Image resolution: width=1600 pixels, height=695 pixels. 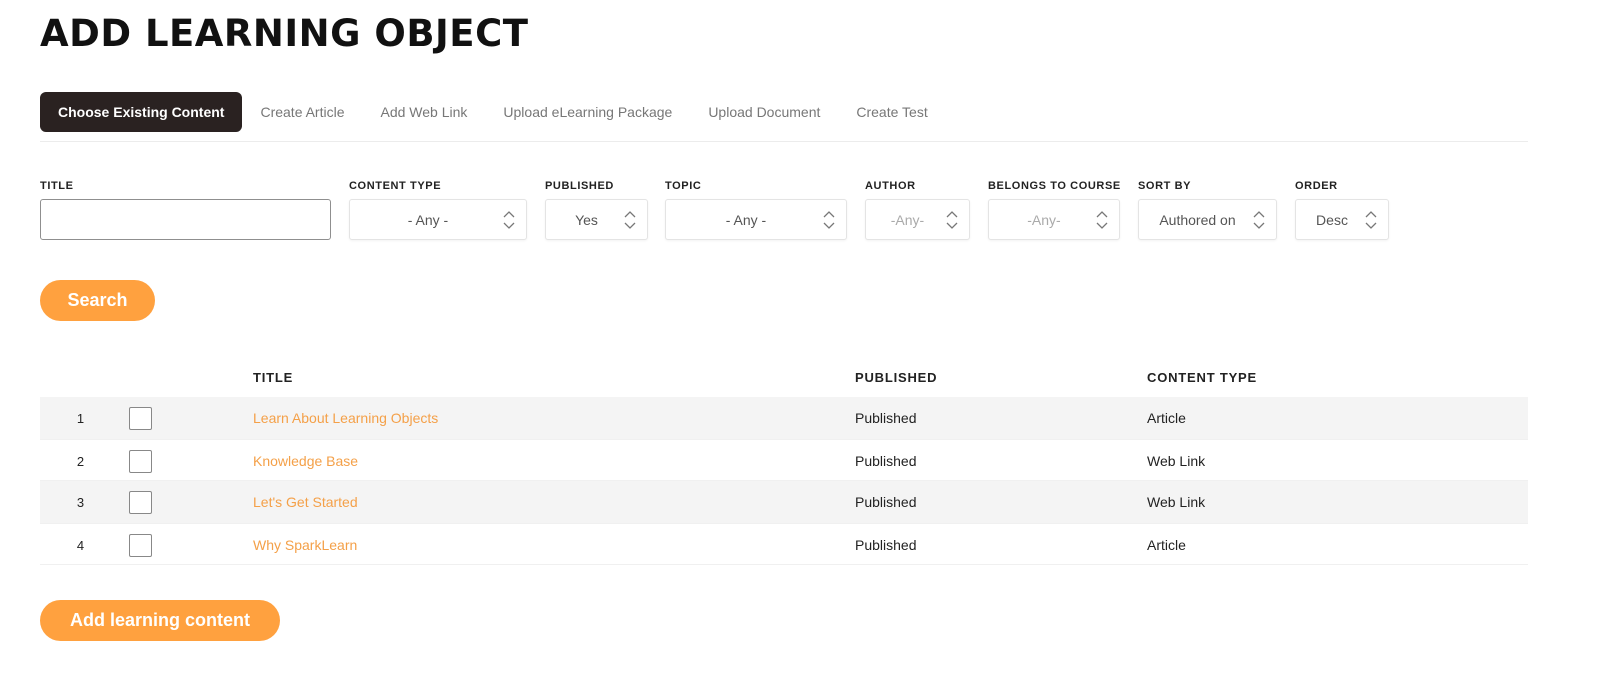 I want to click on filter-order: ORDER Desc, so click(x=1342, y=209).